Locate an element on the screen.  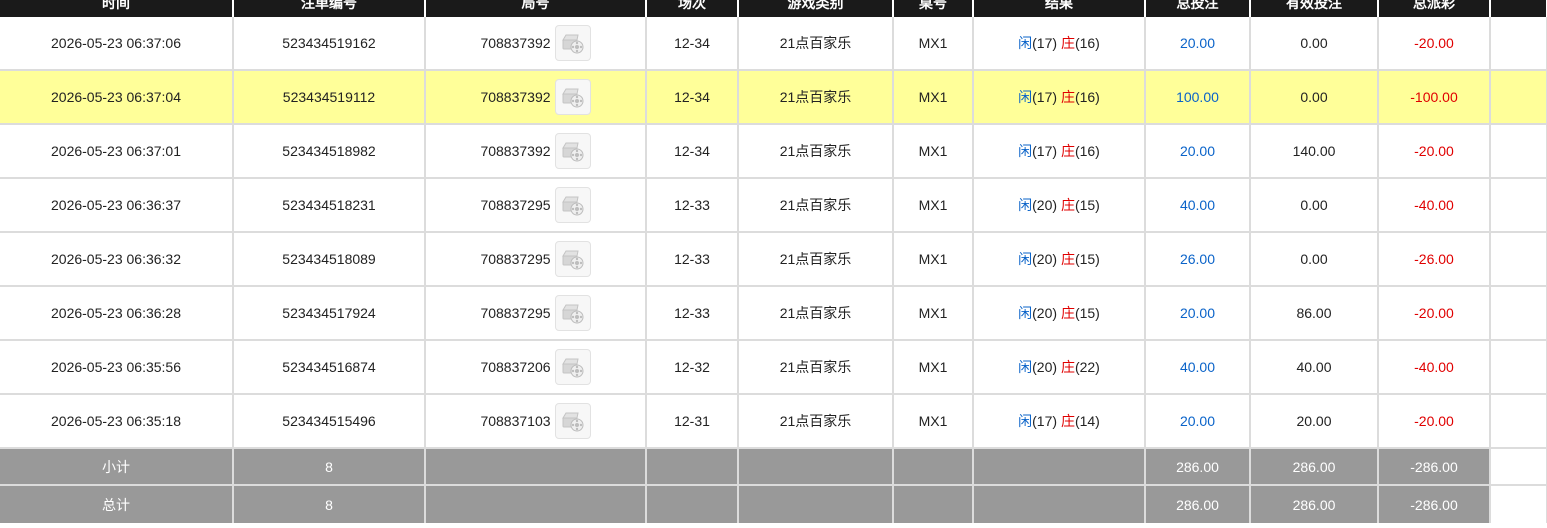
cell-round: 708837392 is located at coordinates (536, 44).